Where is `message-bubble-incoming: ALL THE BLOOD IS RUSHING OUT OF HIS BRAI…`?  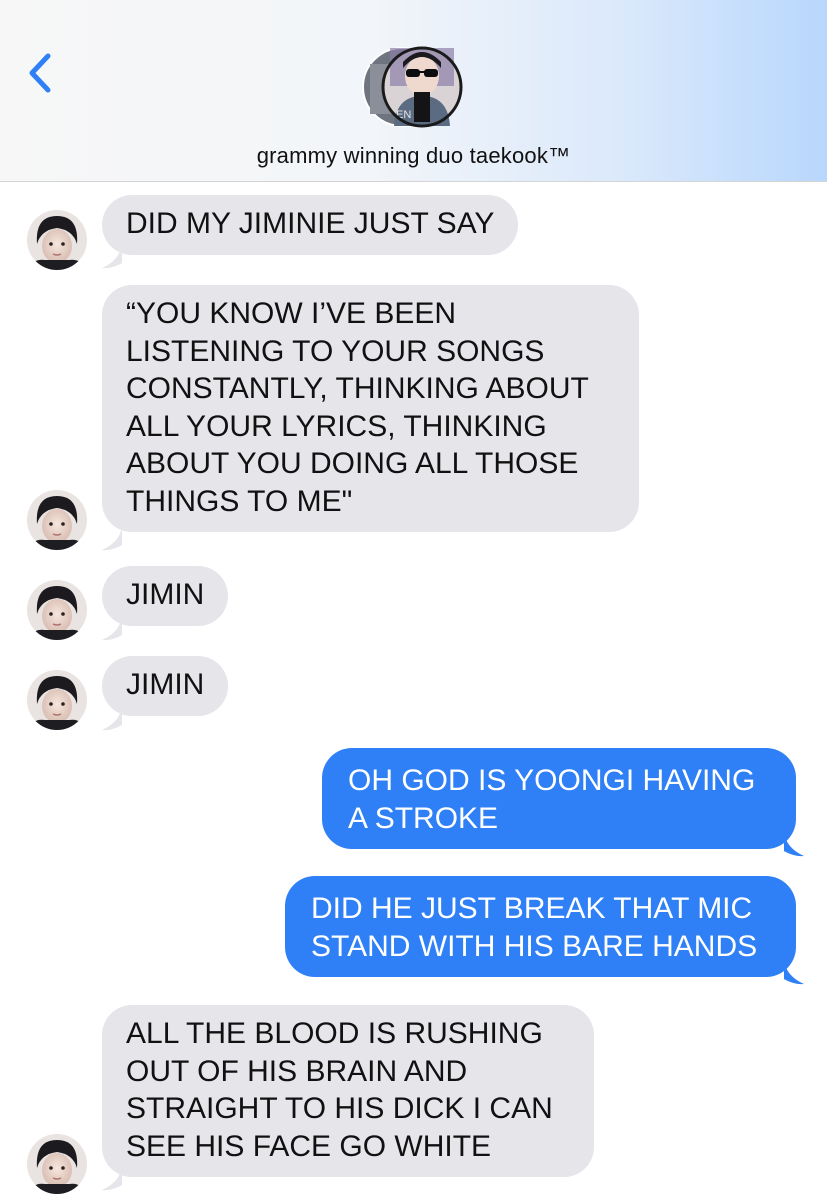
message-bubble-incoming: ALL THE BLOOD IS RUSHING OUT OF HIS BRAI… is located at coordinates (348, 1091).